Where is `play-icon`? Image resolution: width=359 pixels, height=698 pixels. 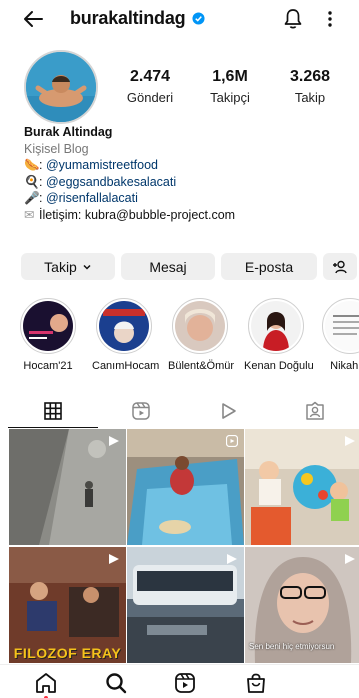
play-icon is located at coordinates (229, 411).